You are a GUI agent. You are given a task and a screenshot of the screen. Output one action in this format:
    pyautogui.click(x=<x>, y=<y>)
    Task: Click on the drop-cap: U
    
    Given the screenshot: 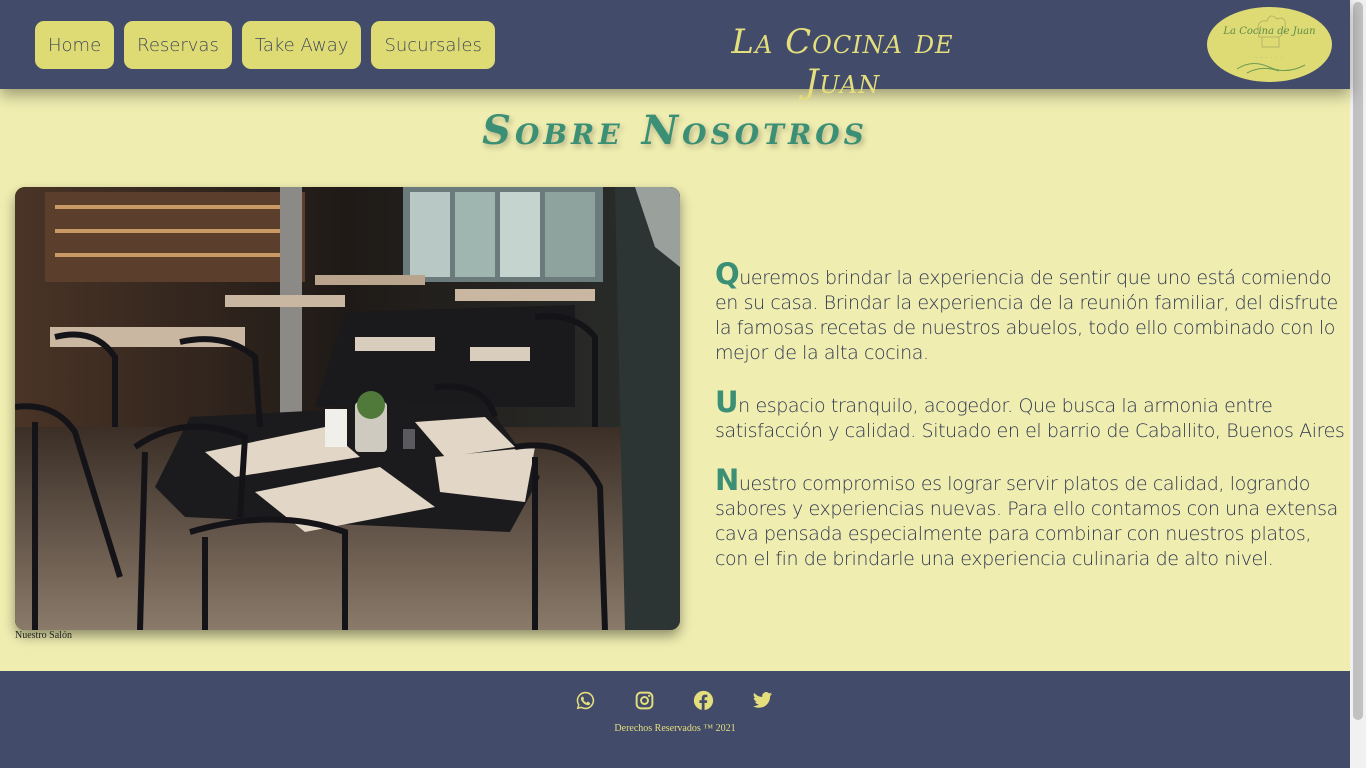 What is the action you would take?
    pyautogui.click(x=727, y=402)
    